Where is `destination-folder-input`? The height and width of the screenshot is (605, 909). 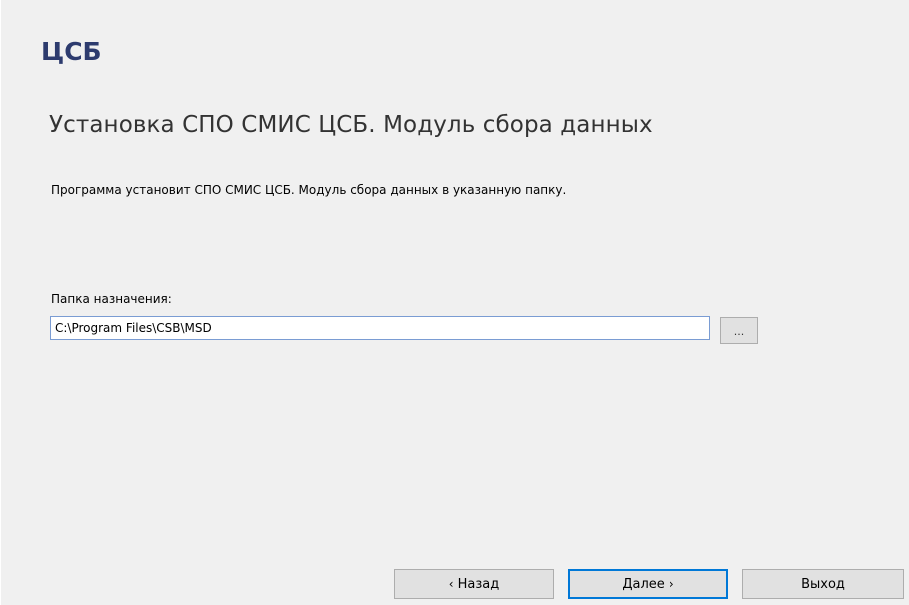
destination-folder-input is located at coordinates (380, 328).